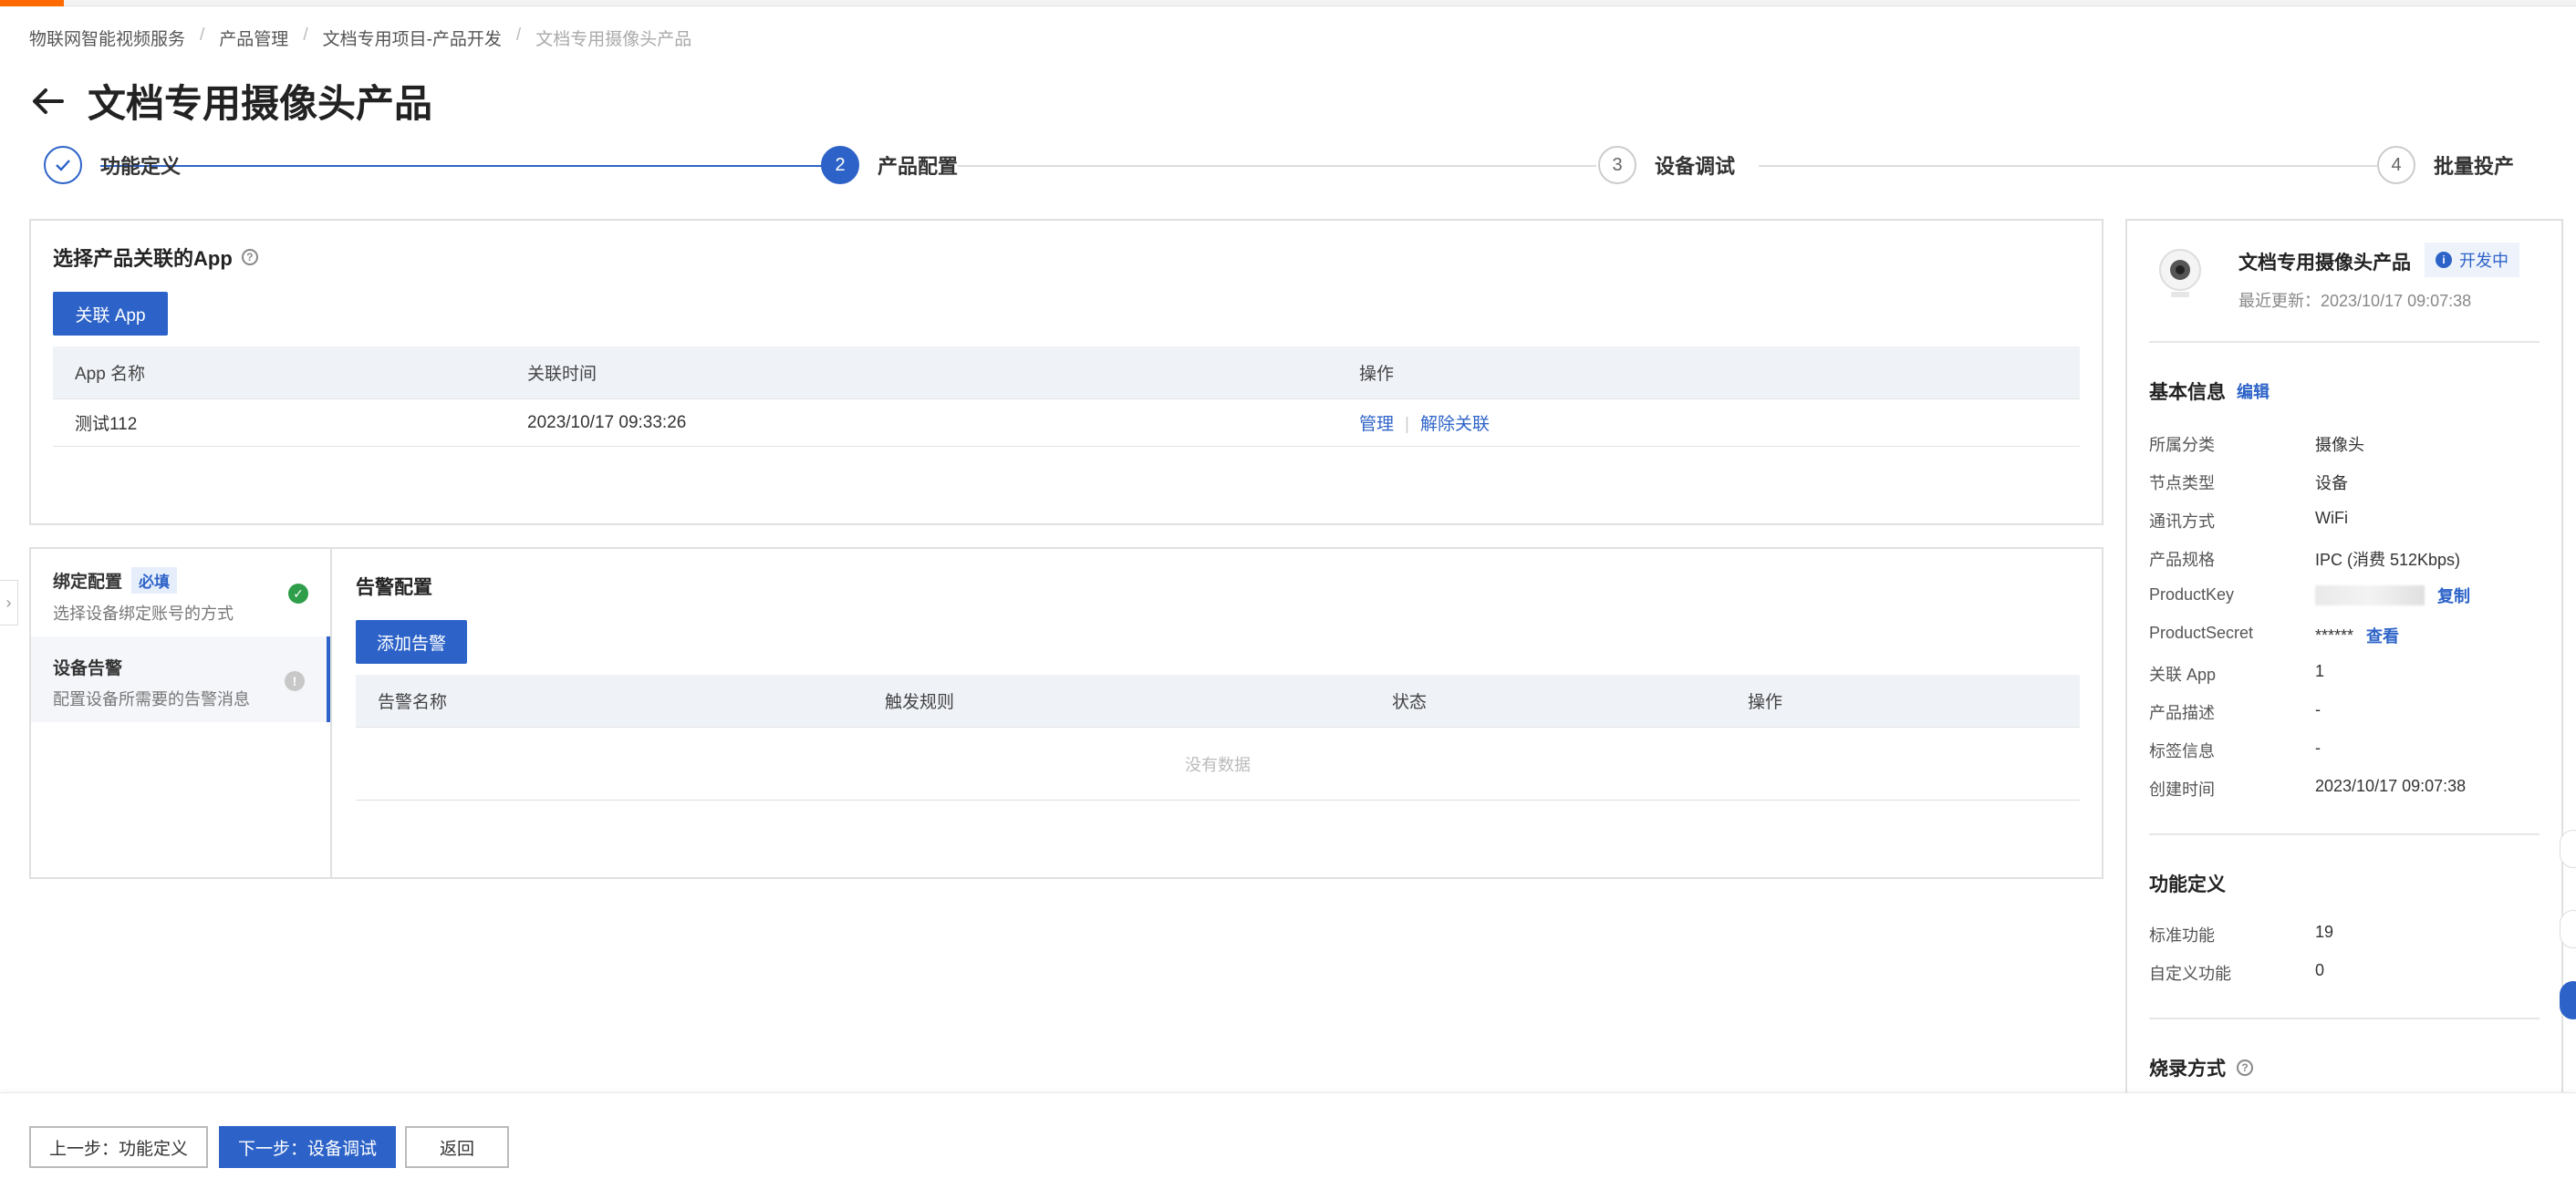 The image size is (2576, 1189). What do you see at coordinates (1218, 702) in the screenshot?
I see `table-header: 告警名称 触发规则 状态 操作` at bounding box center [1218, 702].